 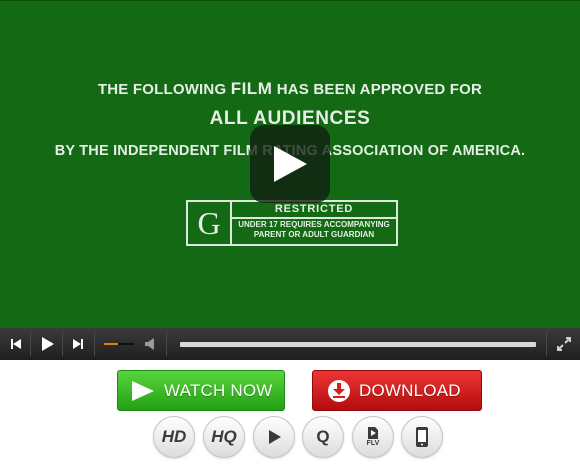 I want to click on skip-back-icon, so click(x=16, y=344).